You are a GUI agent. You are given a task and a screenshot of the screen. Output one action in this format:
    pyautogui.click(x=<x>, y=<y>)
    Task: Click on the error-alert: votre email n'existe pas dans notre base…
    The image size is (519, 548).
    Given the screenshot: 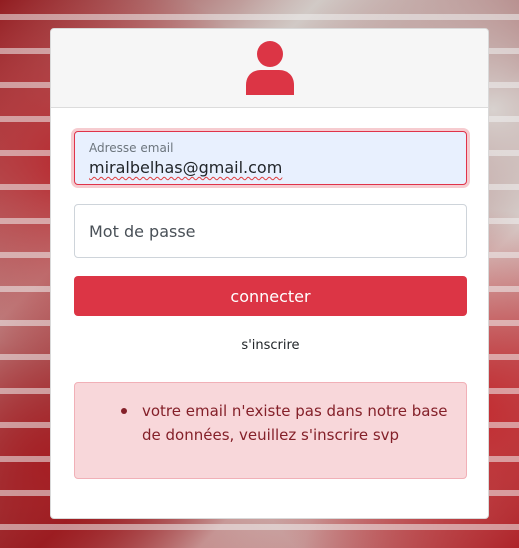 What is the action you would take?
    pyautogui.click(x=270, y=430)
    